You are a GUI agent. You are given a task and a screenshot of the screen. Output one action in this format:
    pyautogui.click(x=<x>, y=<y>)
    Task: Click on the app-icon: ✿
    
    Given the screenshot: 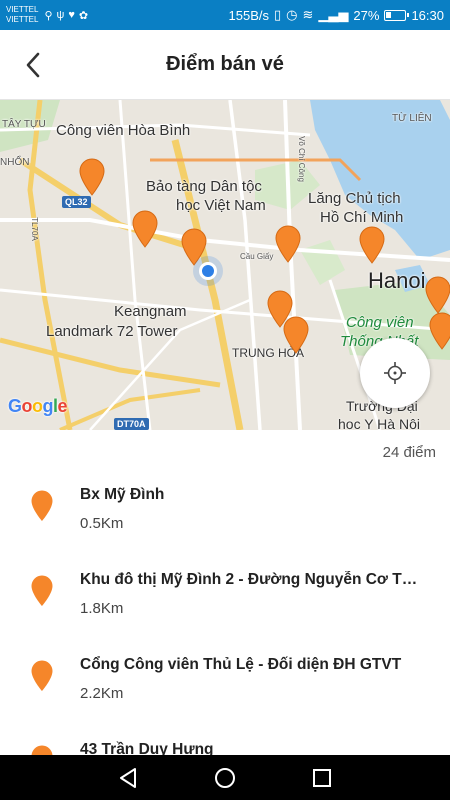 What is the action you would take?
    pyautogui.click(x=83, y=15)
    